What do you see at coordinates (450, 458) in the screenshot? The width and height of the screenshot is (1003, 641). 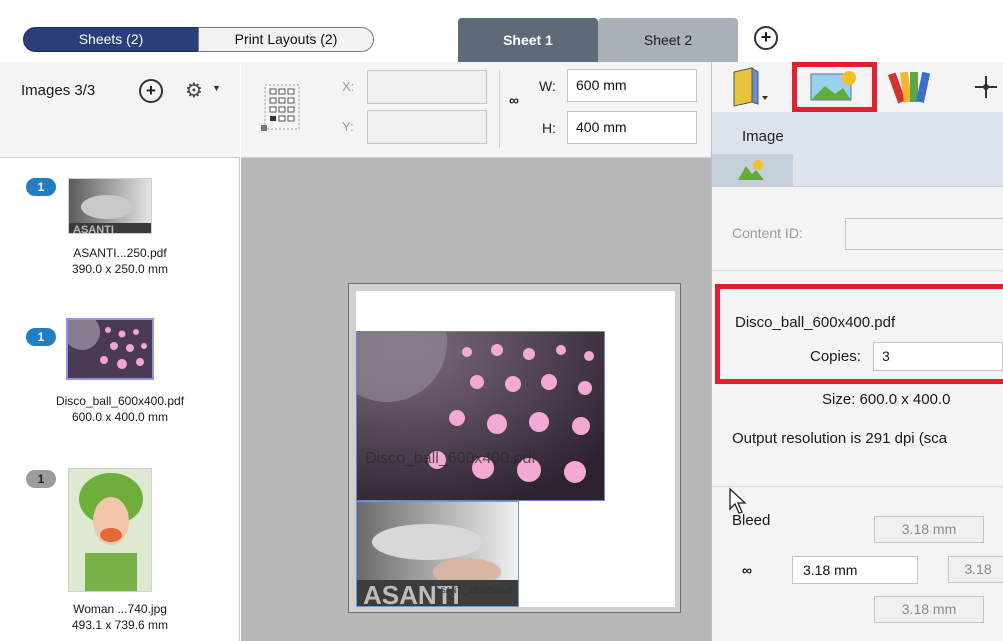 I see `disco-caption: Disco_ball_600x400.pdf` at bounding box center [450, 458].